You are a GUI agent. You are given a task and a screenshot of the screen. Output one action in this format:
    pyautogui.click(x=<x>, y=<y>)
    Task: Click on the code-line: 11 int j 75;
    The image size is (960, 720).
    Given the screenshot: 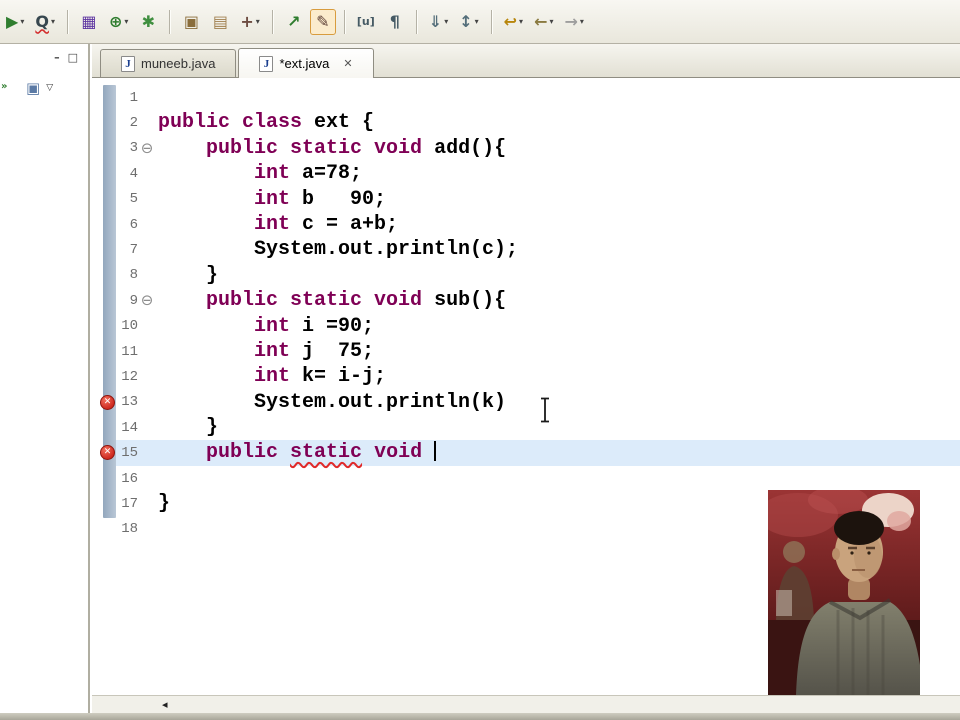 What is the action you would take?
    pyautogui.click(x=526, y=351)
    